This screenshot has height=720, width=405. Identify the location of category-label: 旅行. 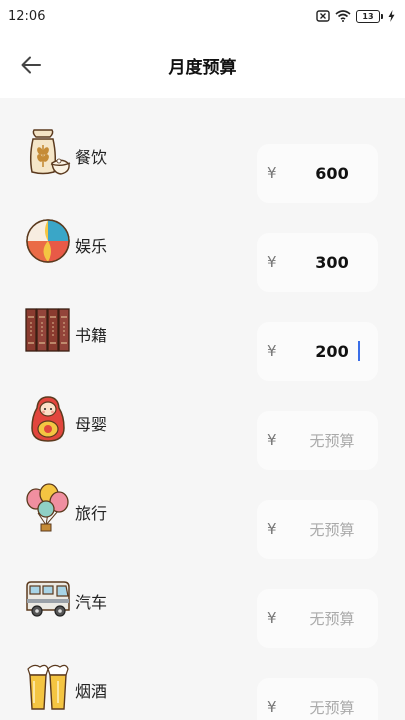
(91, 513).